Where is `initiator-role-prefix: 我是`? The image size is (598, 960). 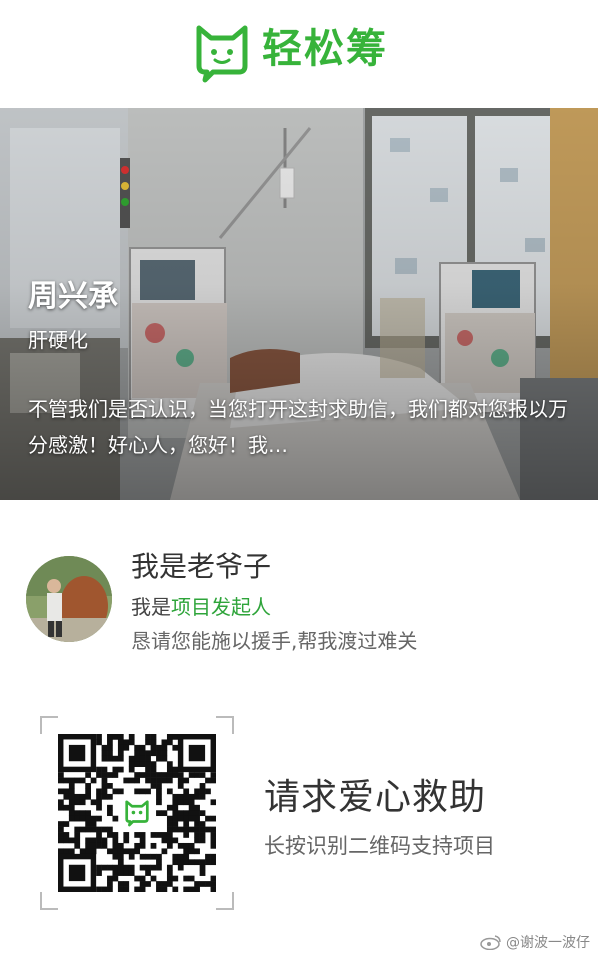
initiator-role-prefix: 我是 is located at coordinates (151, 607).